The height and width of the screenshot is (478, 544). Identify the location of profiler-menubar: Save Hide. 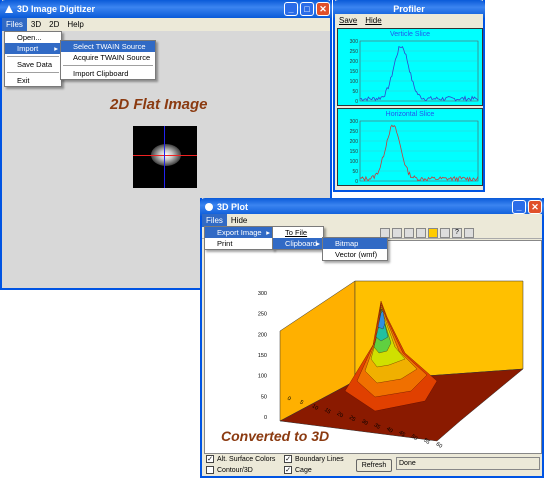
(409, 20).